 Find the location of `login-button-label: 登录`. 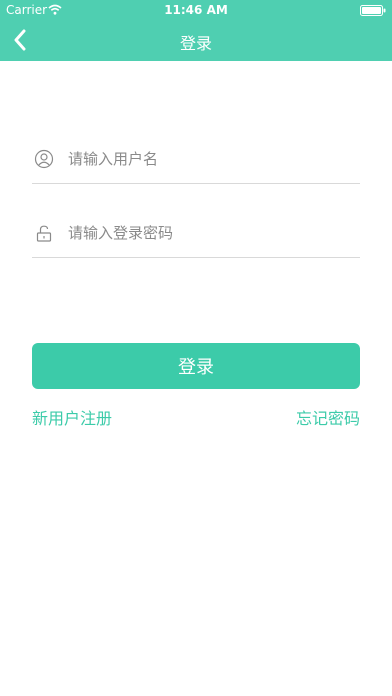

login-button-label: 登录 is located at coordinates (196, 367).